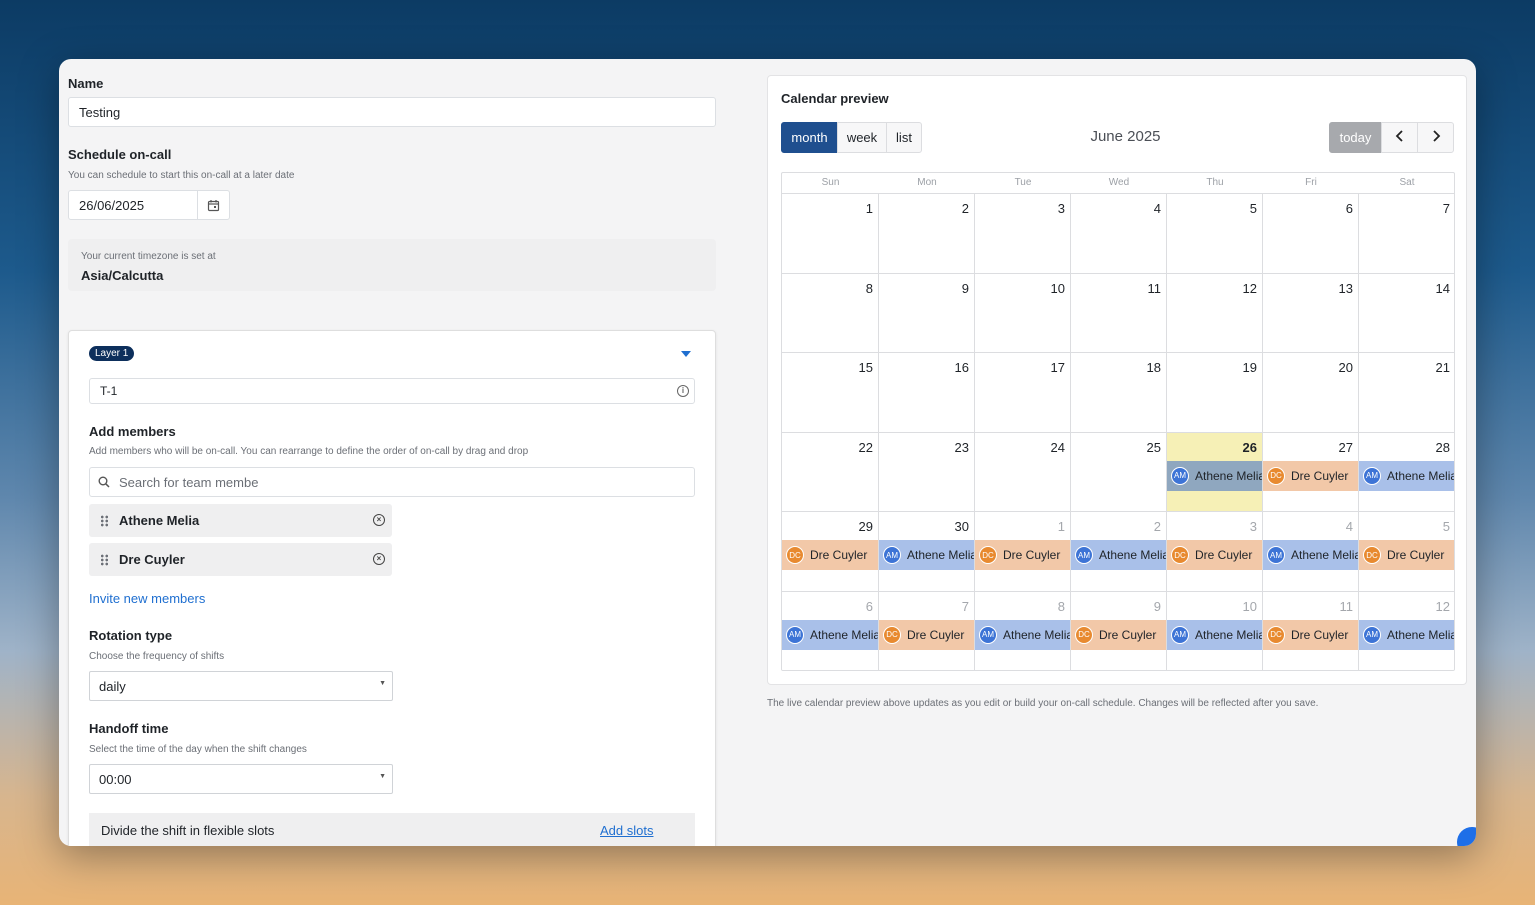 This screenshot has width=1535, height=905. What do you see at coordinates (1132, 555) in the screenshot?
I see `event-name: Athene Melia` at bounding box center [1132, 555].